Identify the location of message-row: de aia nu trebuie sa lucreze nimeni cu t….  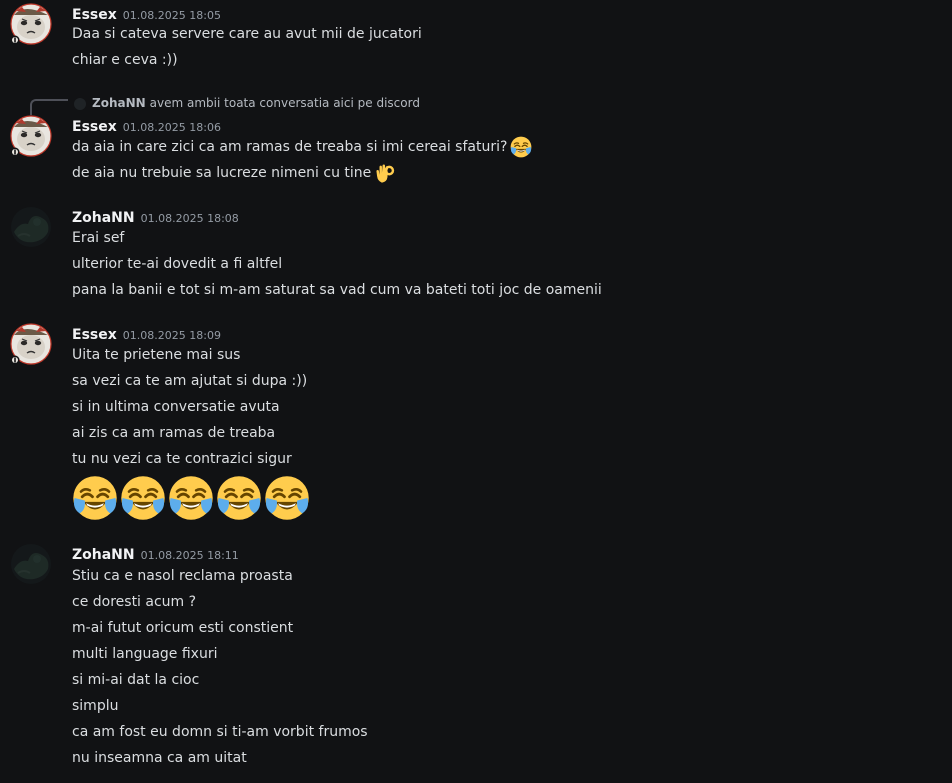
(234, 173).